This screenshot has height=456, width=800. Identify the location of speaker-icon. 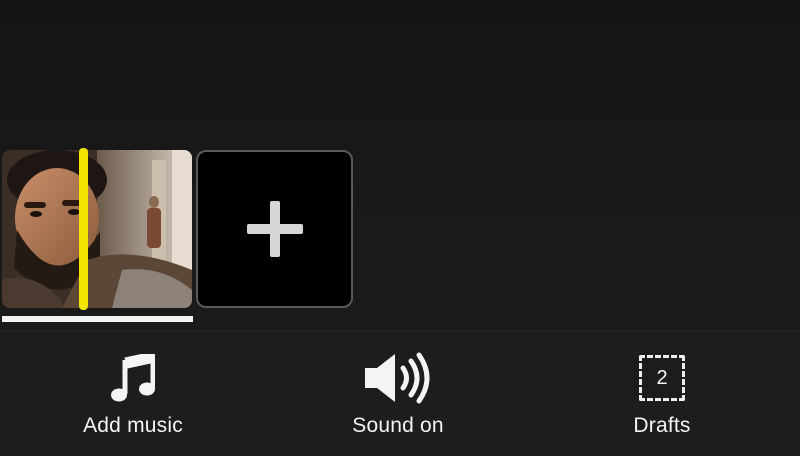
(398, 378).